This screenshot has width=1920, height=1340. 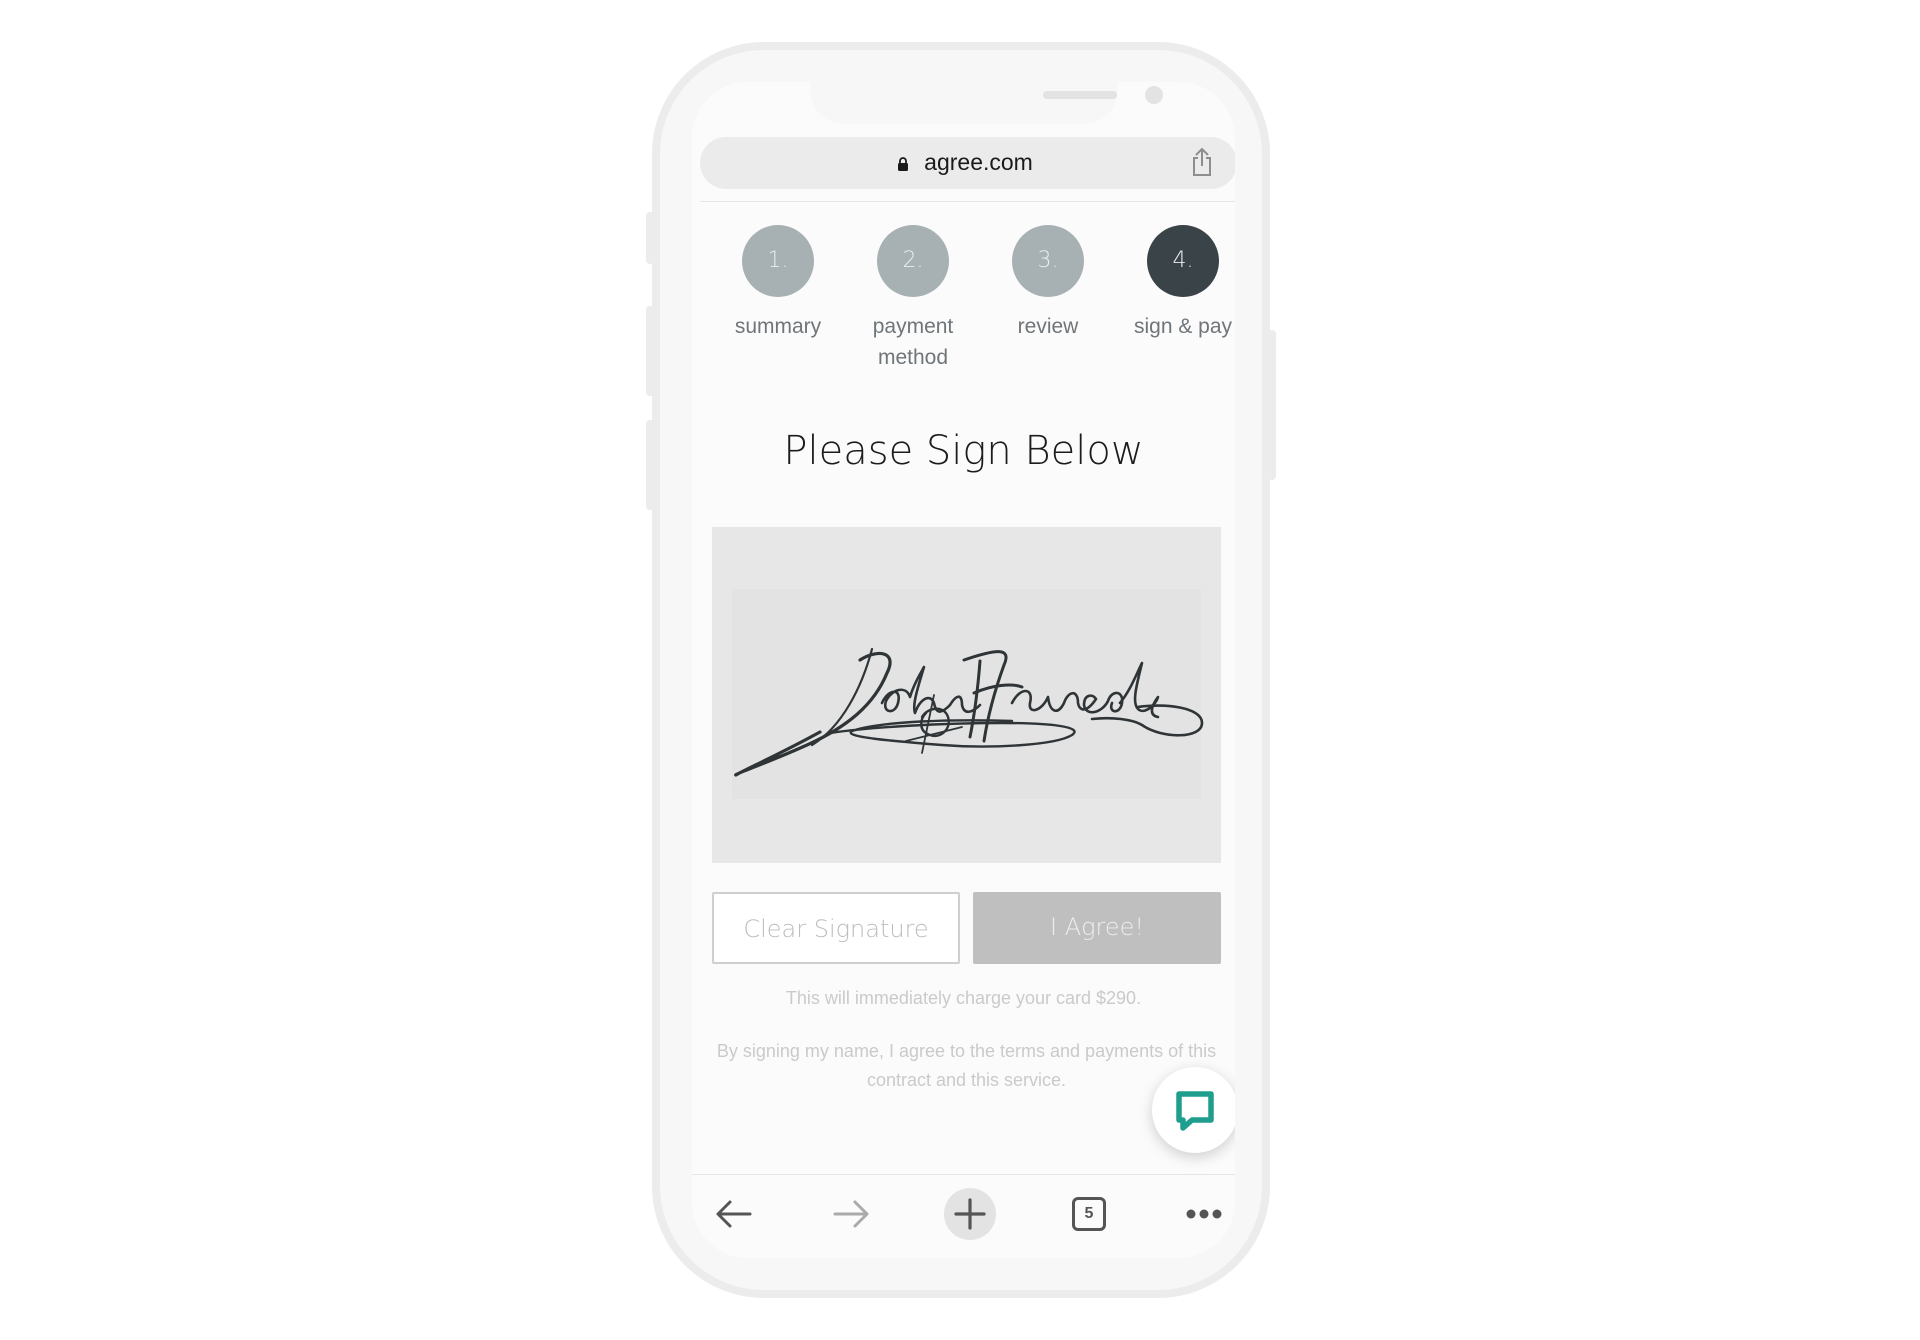 I want to click on chat-bubble-icon, so click(x=1195, y=1111).